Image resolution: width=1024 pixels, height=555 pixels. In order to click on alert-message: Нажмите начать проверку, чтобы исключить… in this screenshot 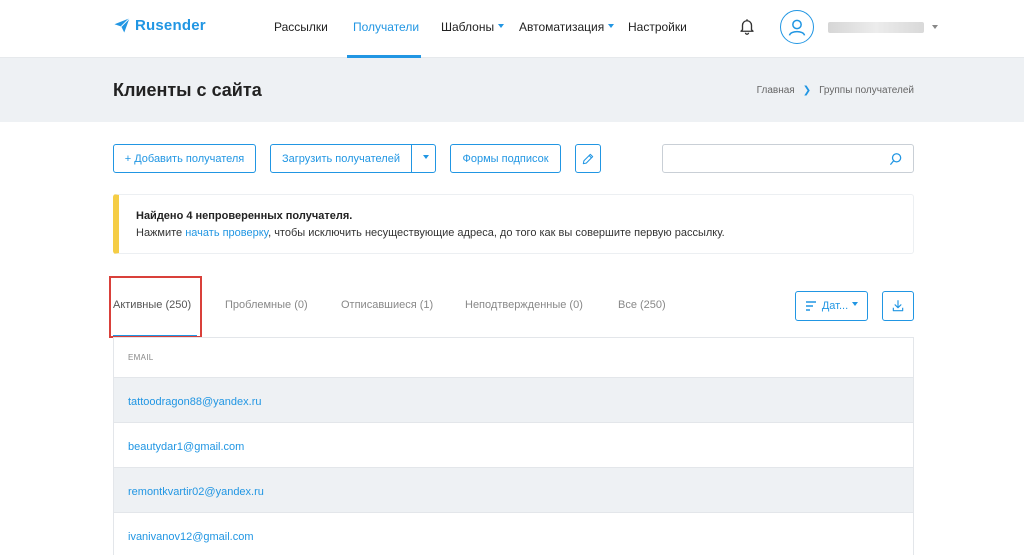, I will do `click(430, 233)`.